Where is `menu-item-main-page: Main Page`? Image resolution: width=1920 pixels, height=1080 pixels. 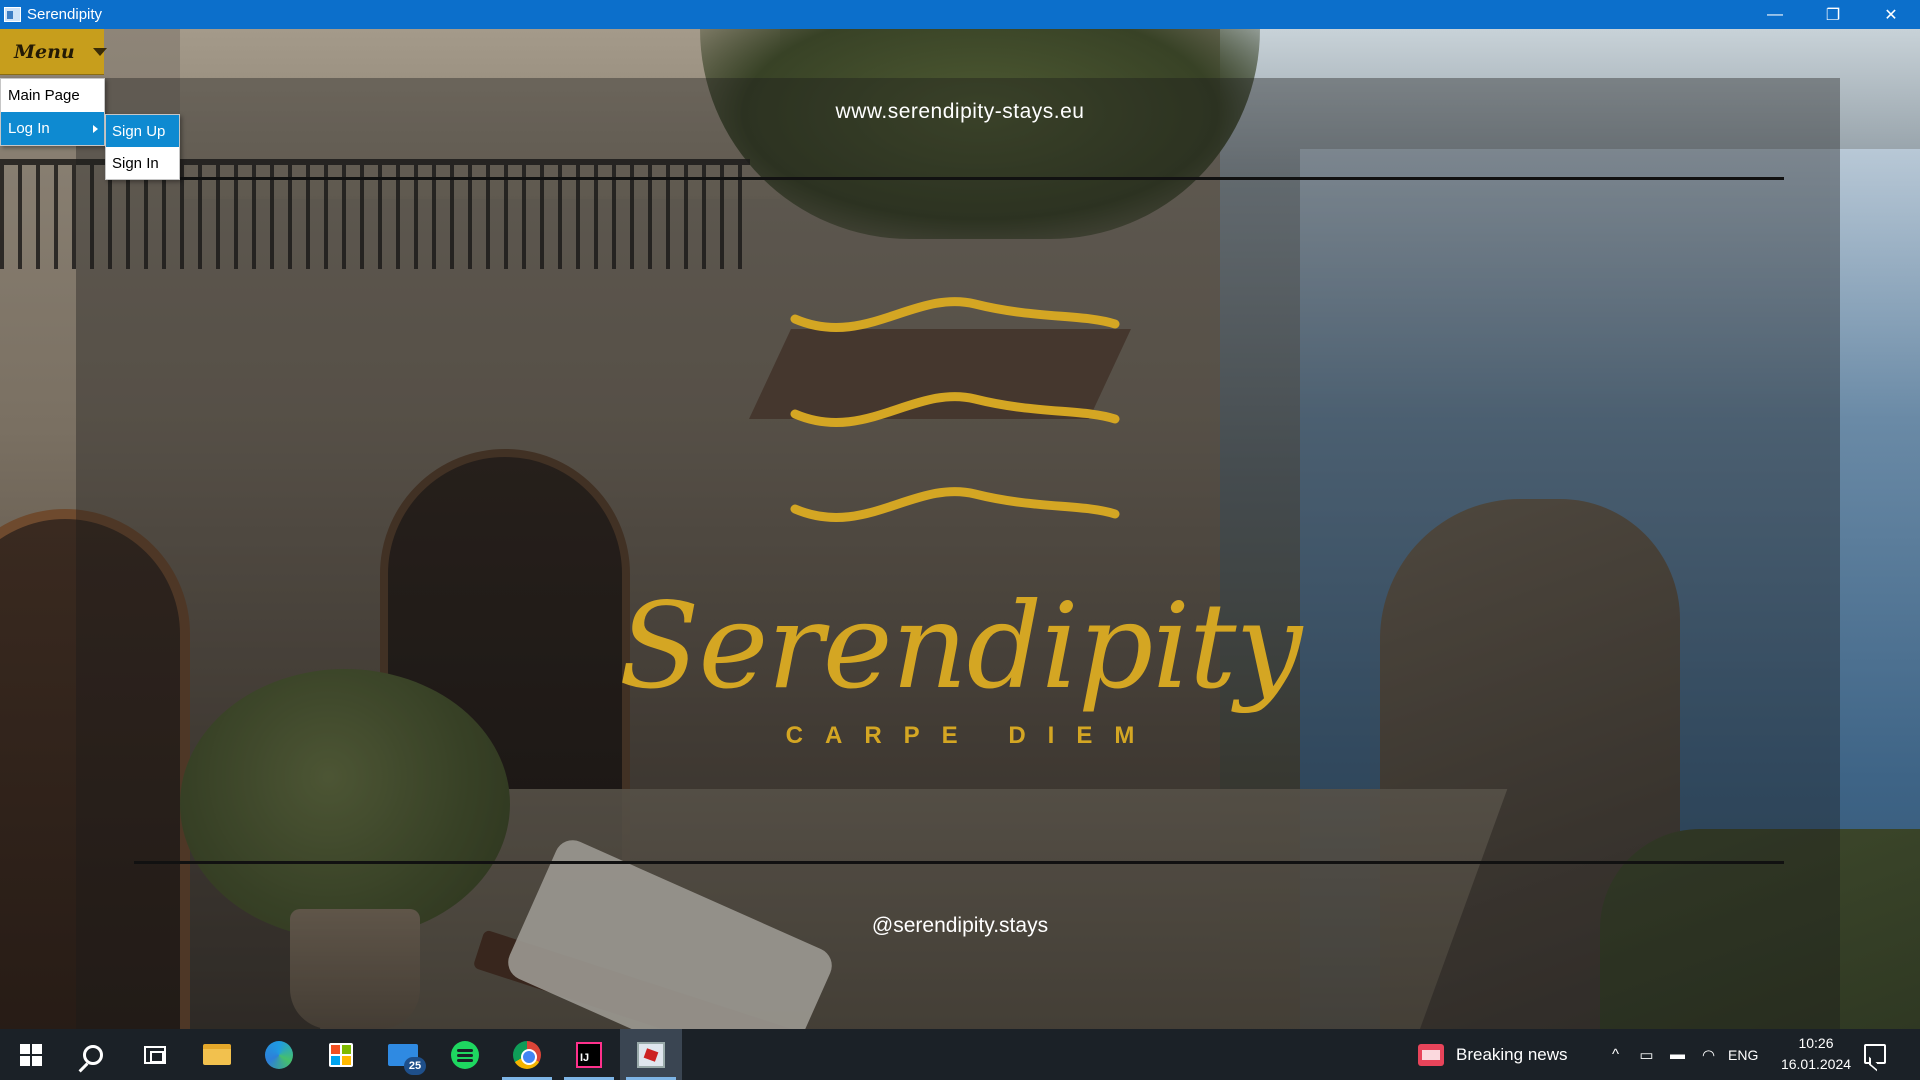
menu-item-main-page: Main Page is located at coordinates (52, 95).